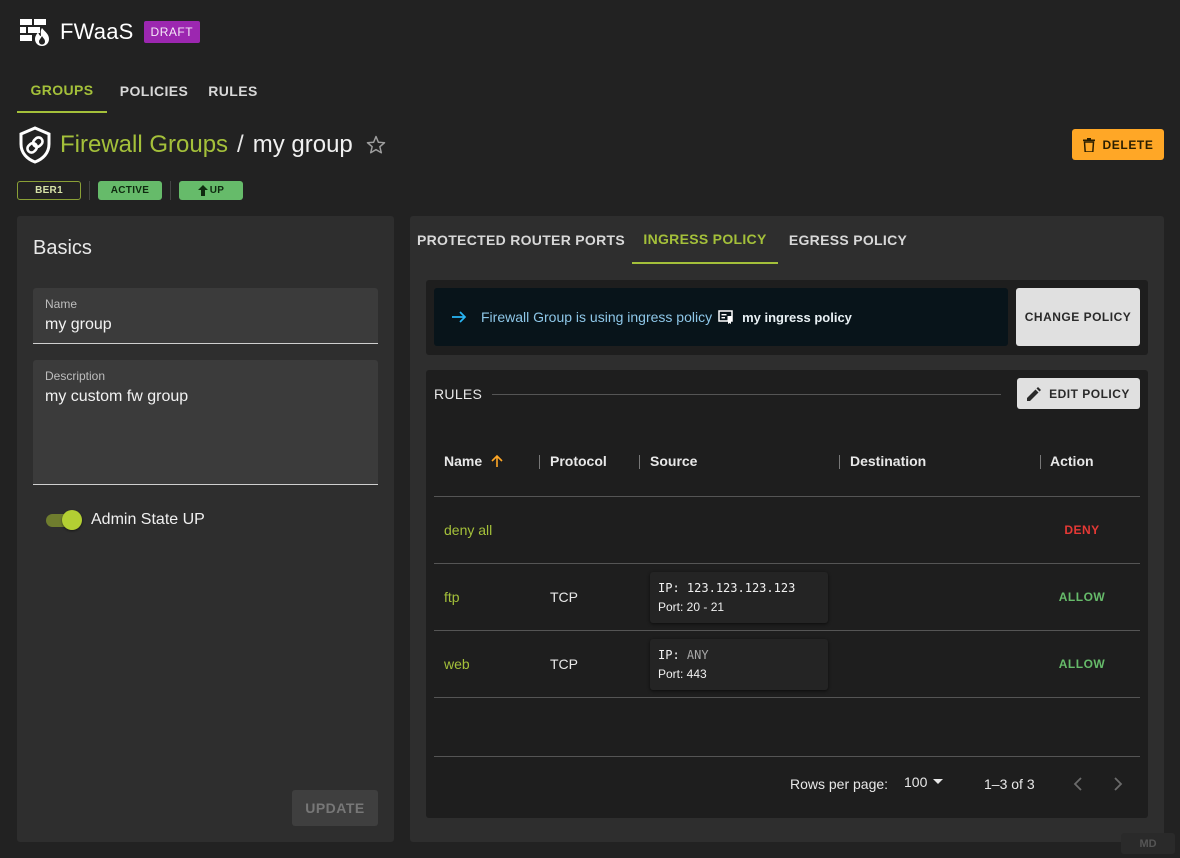  Describe the element at coordinates (521, 240) in the screenshot. I see `tab-protected-router-ports: PROTECTED ROUTER PORTS` at that location.